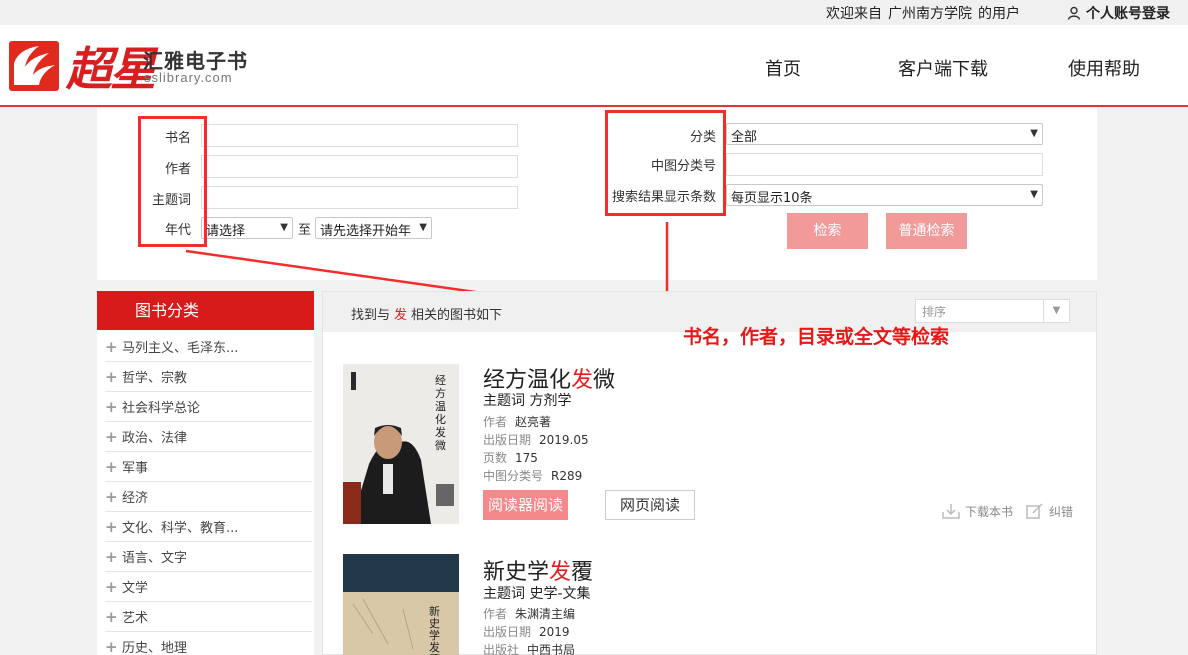 This screenshot has width=1188, height=655. What do you see at coordinates (783, 68) in the screenshot?
I see `nav-home: 首页` at bounding box center [783, 68].